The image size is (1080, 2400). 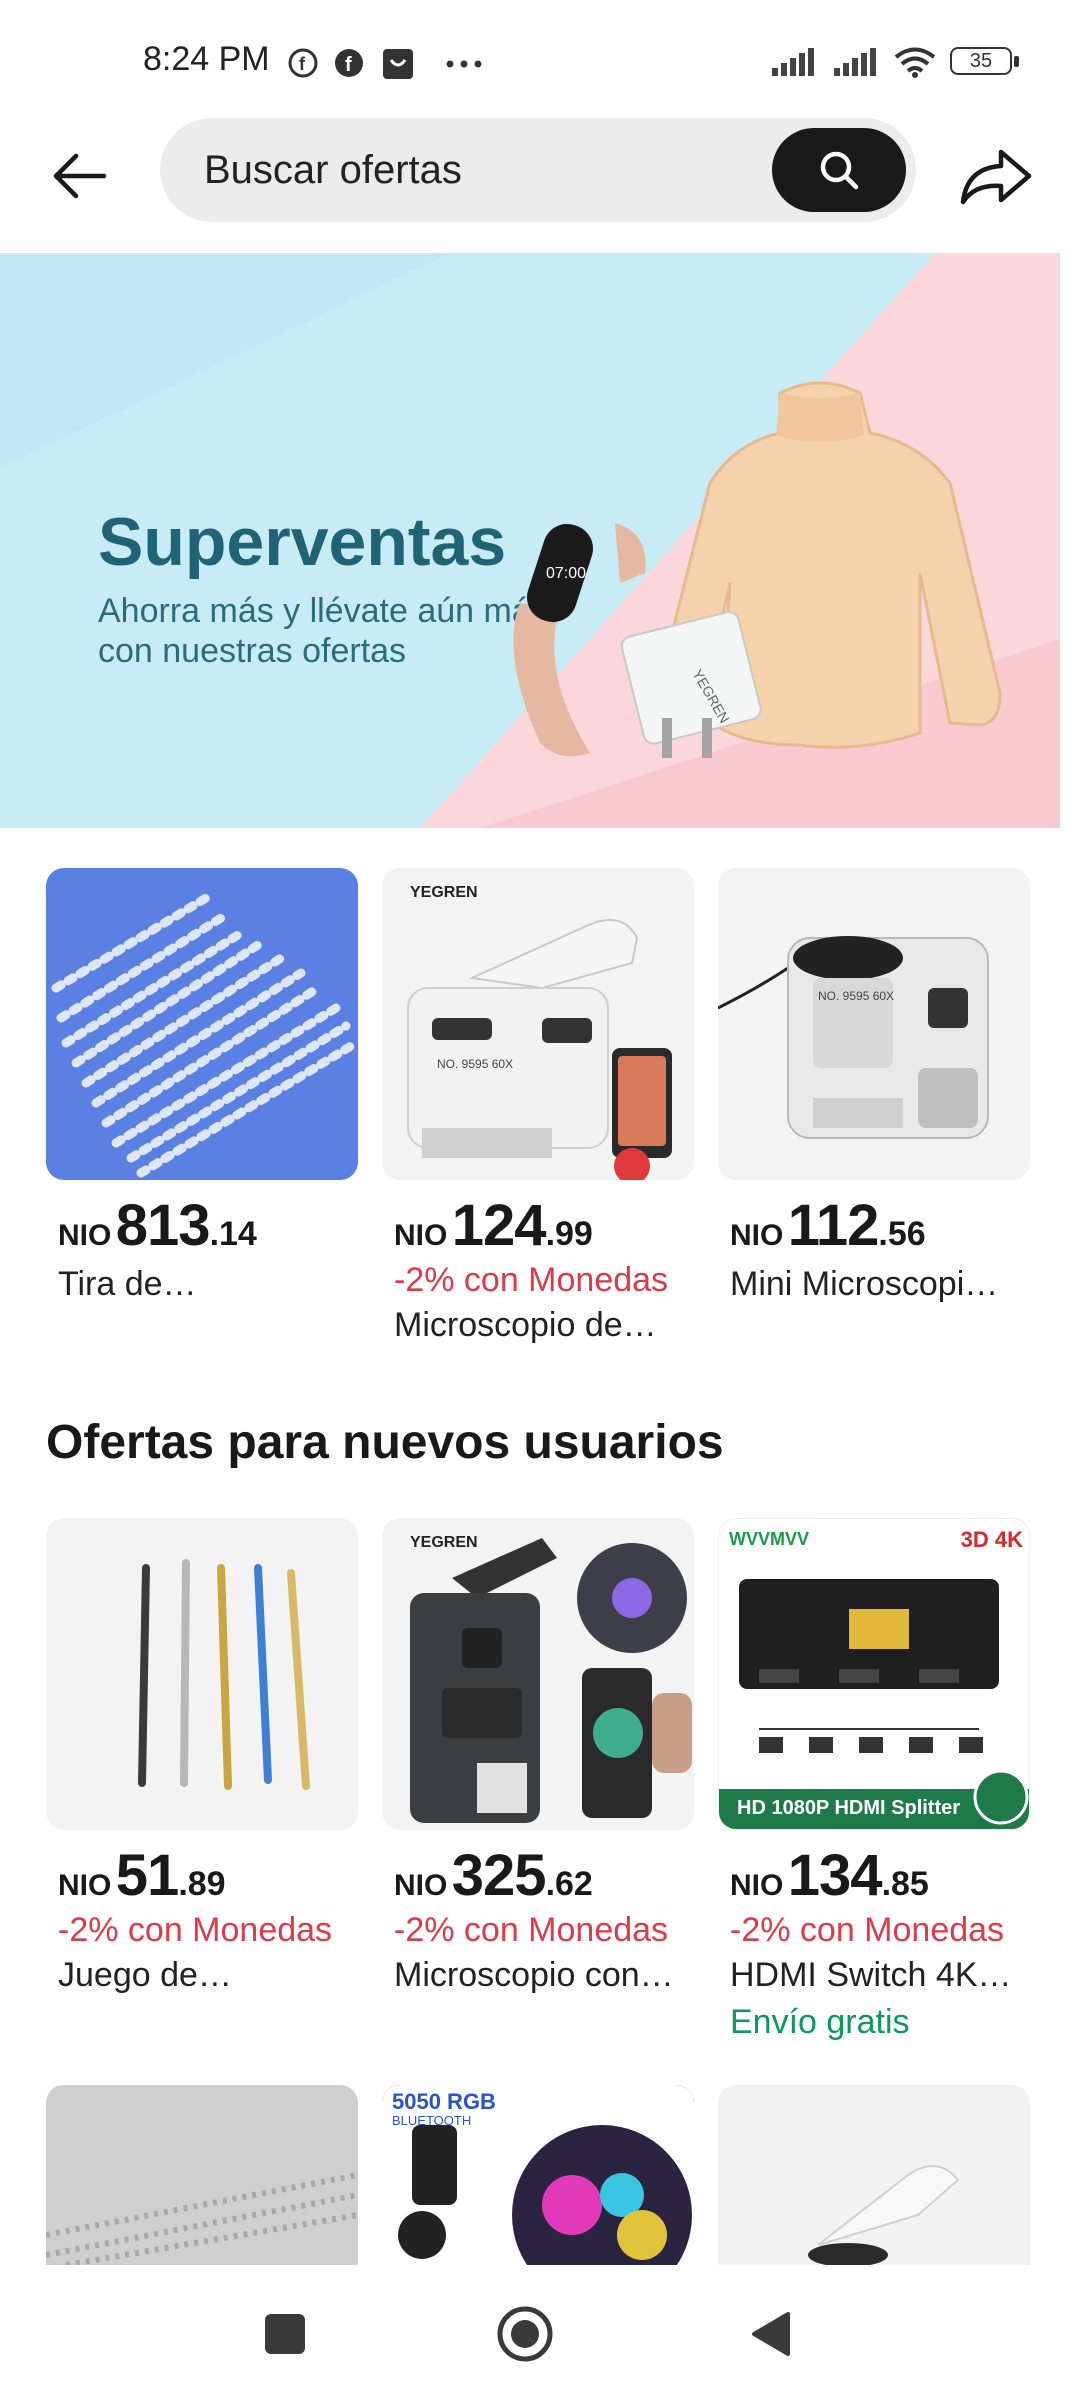 What do you see at coordinates (757, 569) in the screenshot?
I see `banner-products-image: YEGREN 07:00` at bounding box center [757, 569].